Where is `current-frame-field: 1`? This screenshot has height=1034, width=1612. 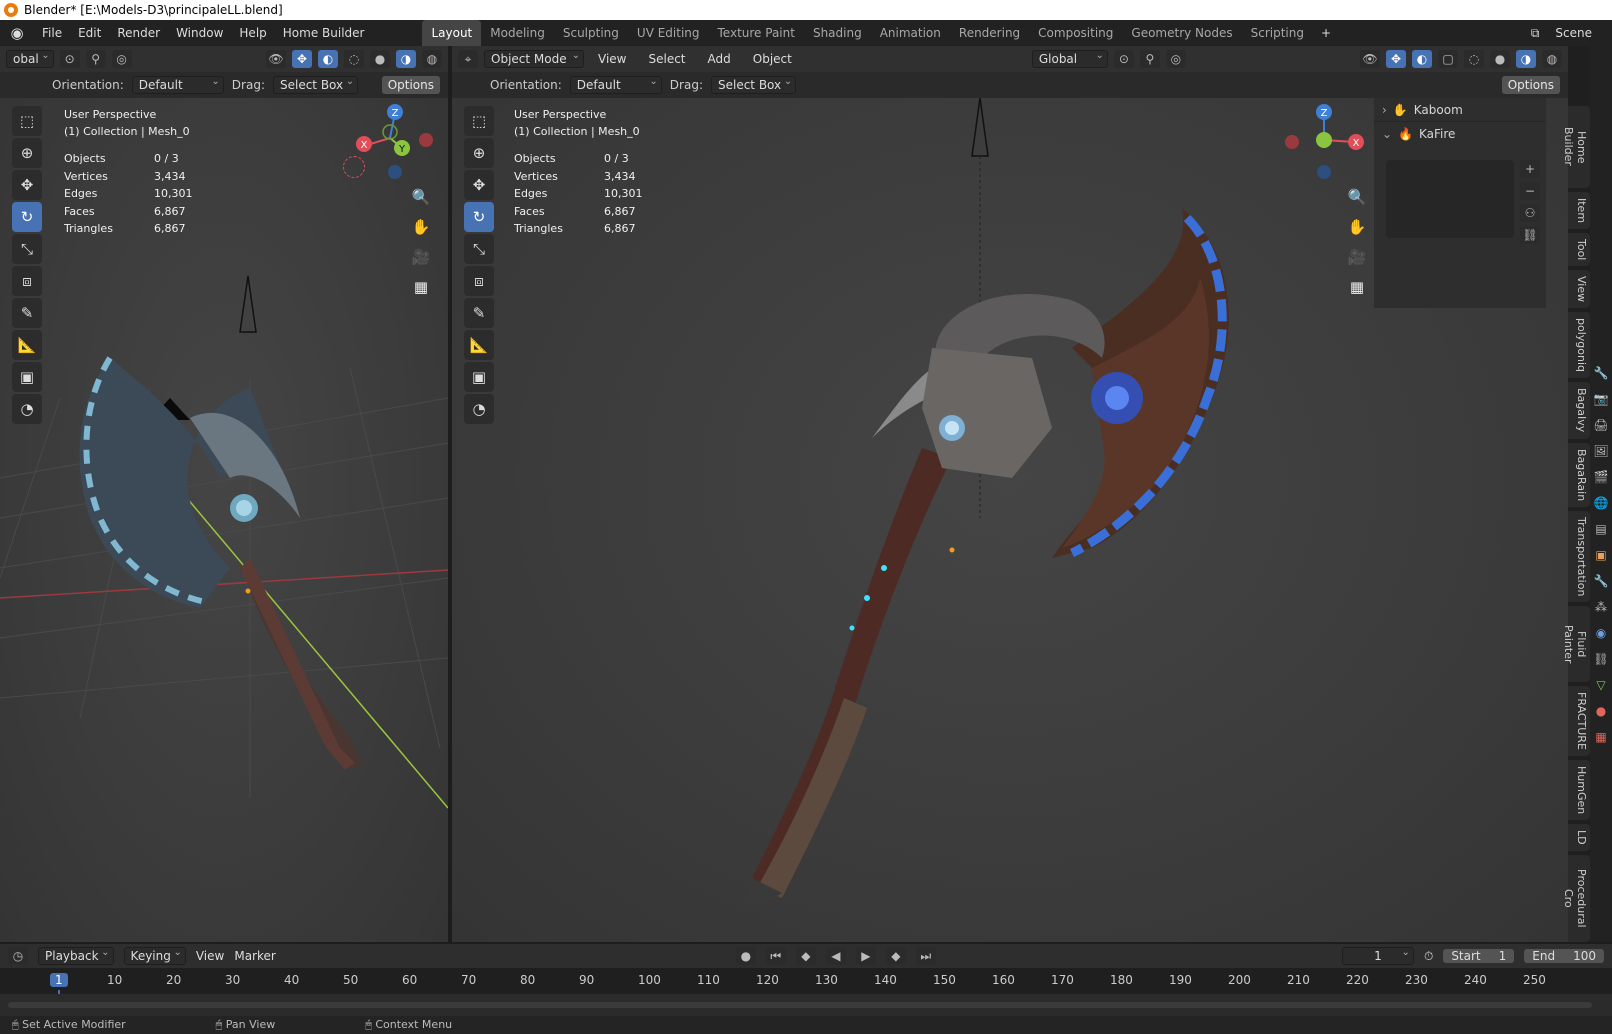
current-frame-field: 1 is located at coordinates (1377, 955).